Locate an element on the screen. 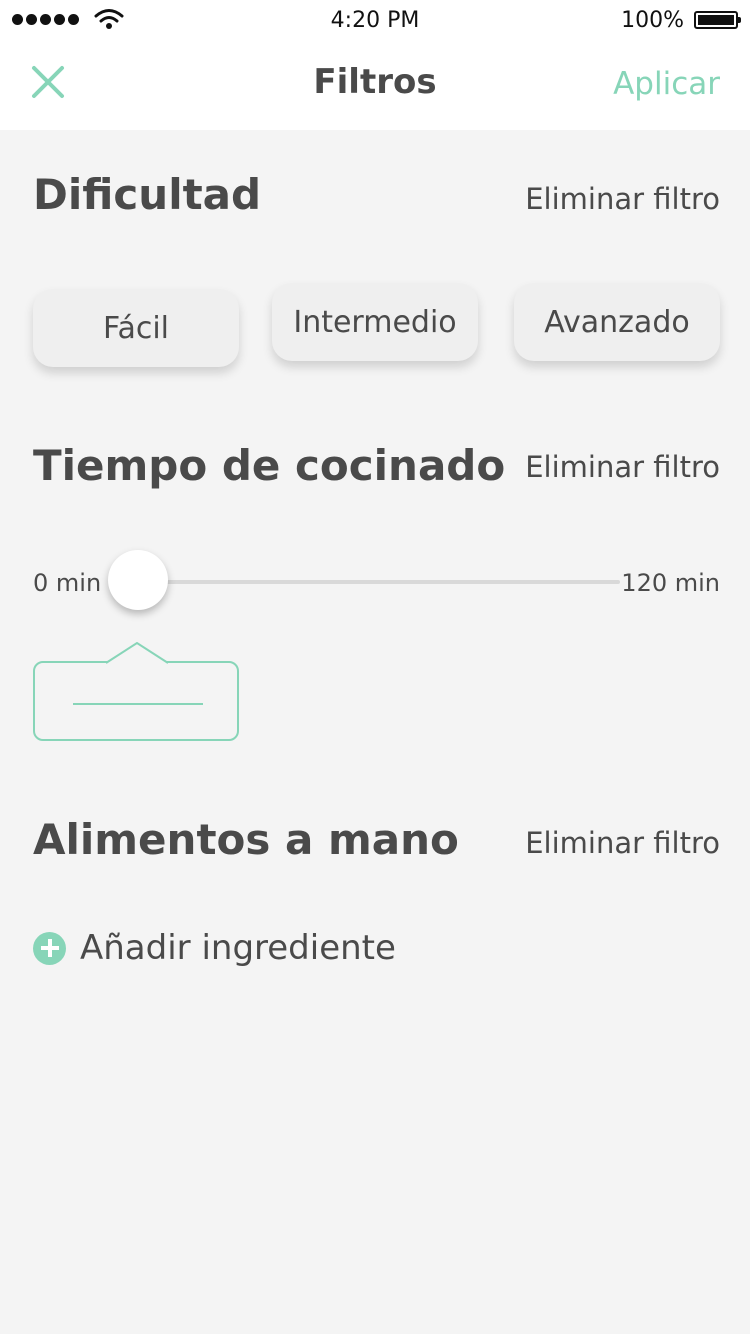 The width and height of the screenshot is (750, 1334). status-bar: 4:20 PM 100% is located at coordinates (375, 20).